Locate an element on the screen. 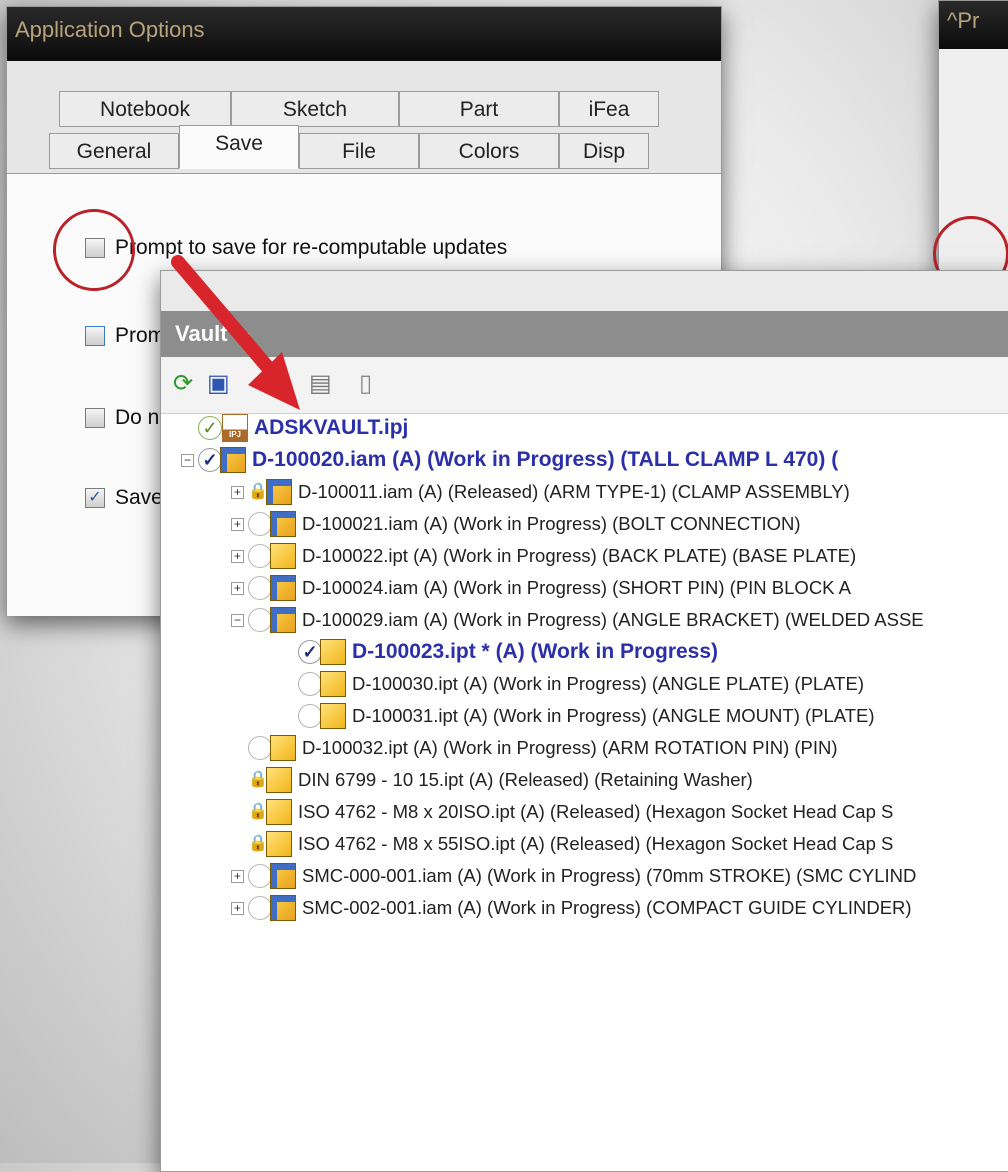  tab-display: Disp is located at coordinates (604, 151).